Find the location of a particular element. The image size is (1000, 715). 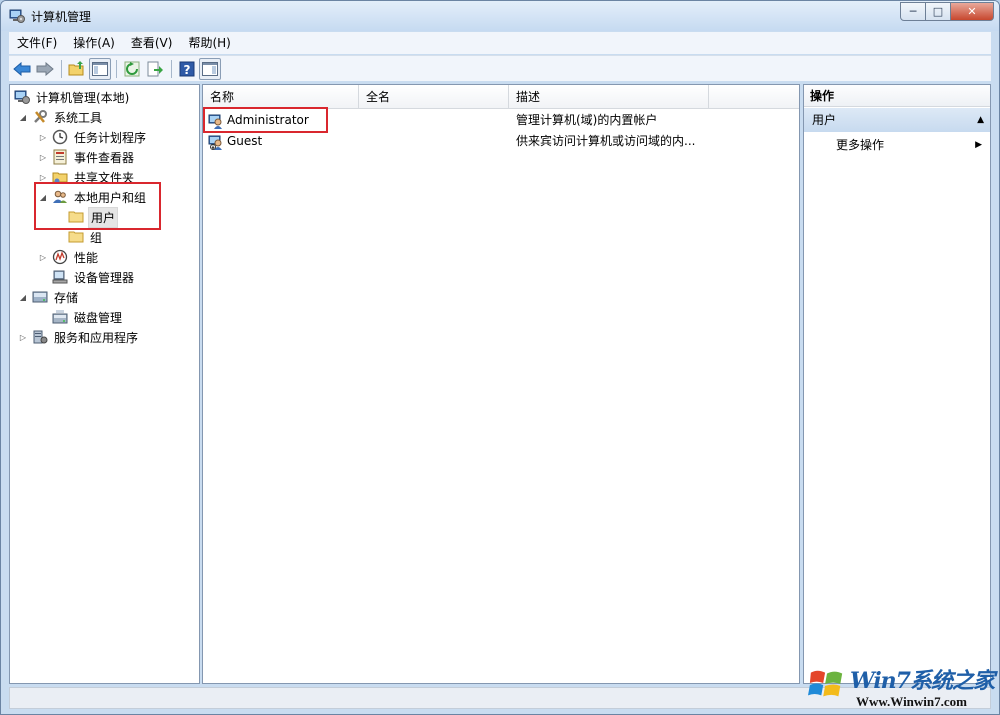

toolbar: ? is located at coordinates (500, 68).